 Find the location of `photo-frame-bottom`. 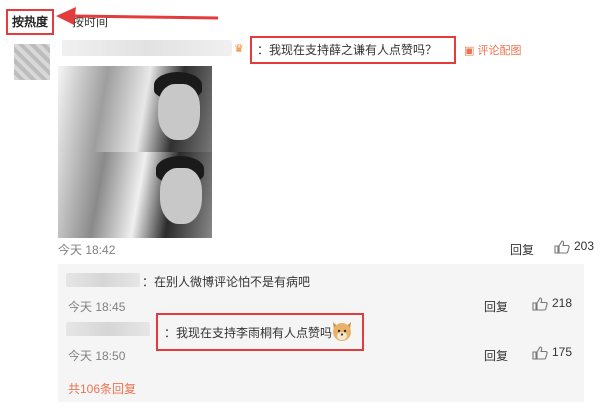

photo-frame-bottom is located at coordinates (135, 195).